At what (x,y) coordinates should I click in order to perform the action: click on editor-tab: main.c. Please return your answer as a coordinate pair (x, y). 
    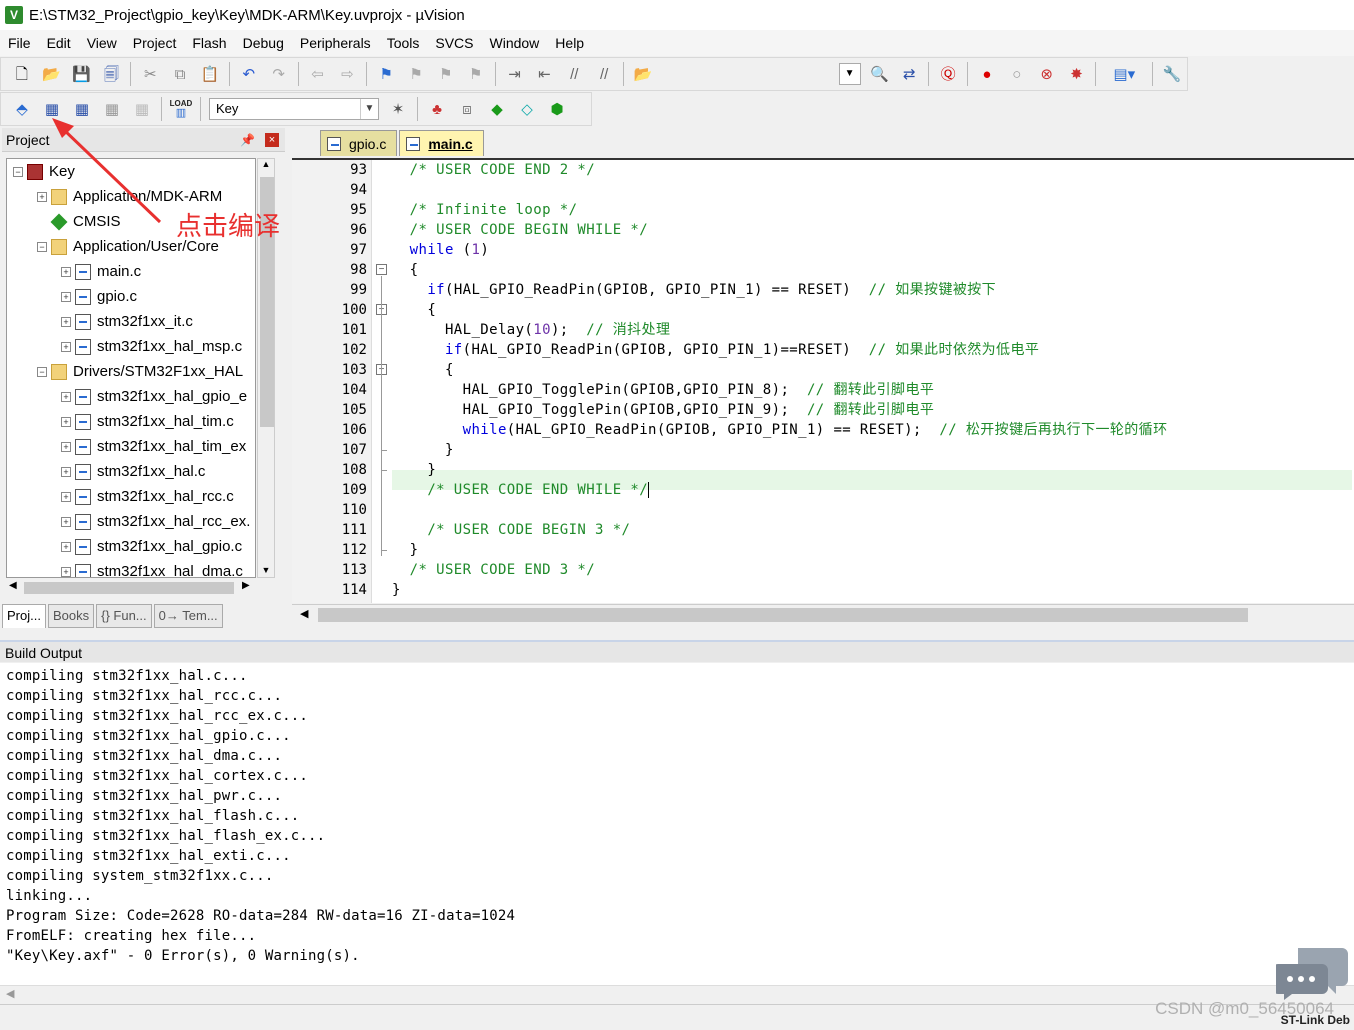
    Looking at the image, I should click on (441, 143).